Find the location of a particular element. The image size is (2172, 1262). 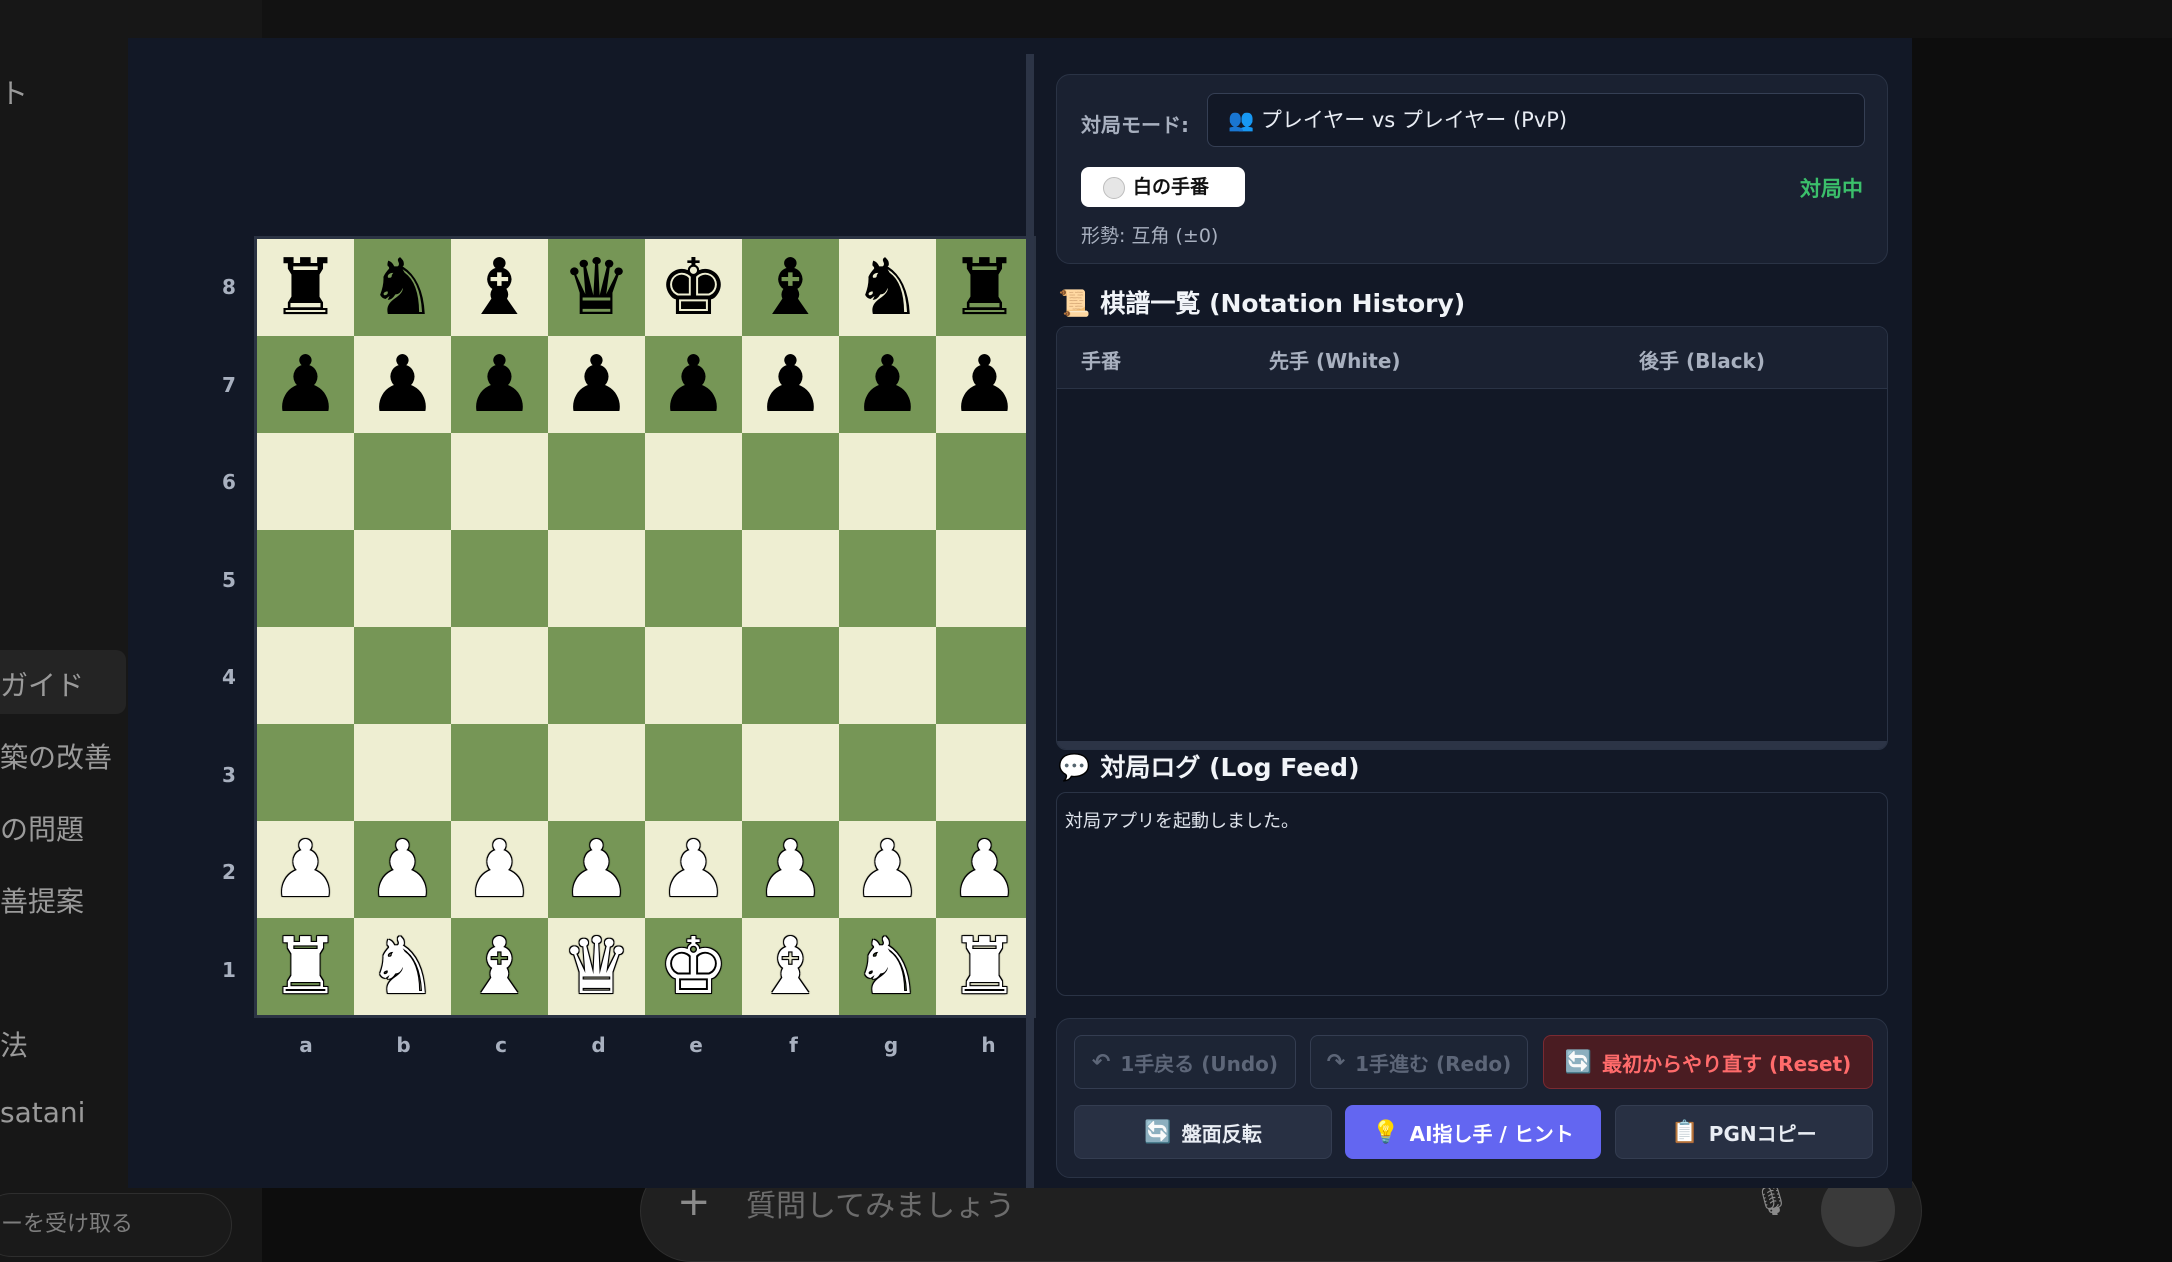

black-queen-icon: ♛ is located at coordinates (597, 288).